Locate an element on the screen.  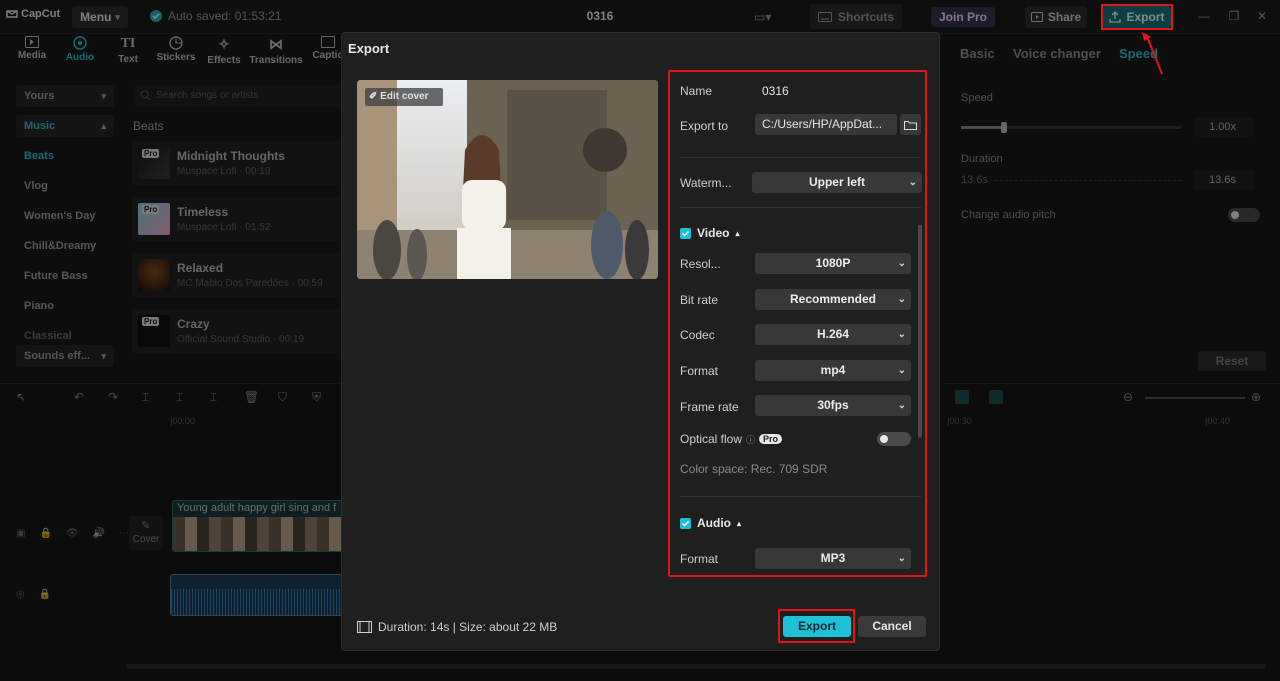
duration-size-text: Duration: 14s | Size: about 22 MB is located at coordinates (468, 627).